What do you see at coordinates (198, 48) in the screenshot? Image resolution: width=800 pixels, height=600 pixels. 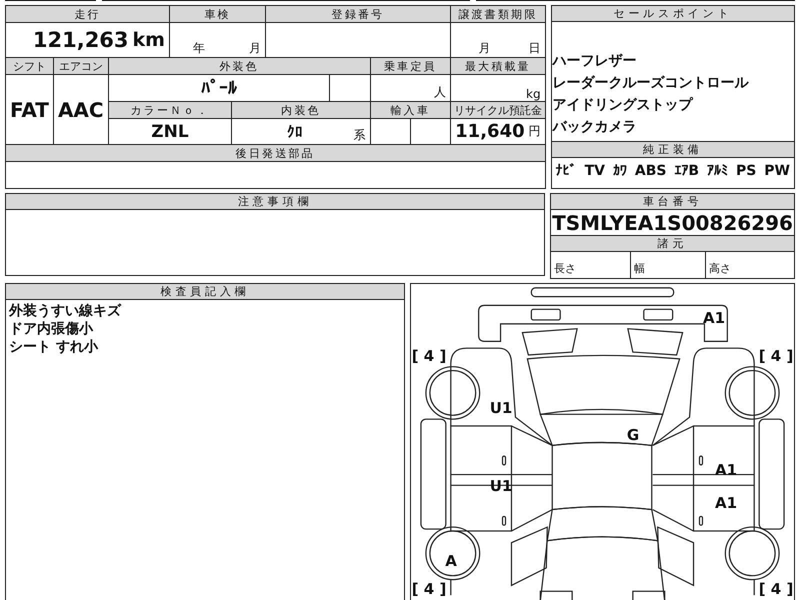 I see `unit-label: 年` at bounding box center [198, 48].